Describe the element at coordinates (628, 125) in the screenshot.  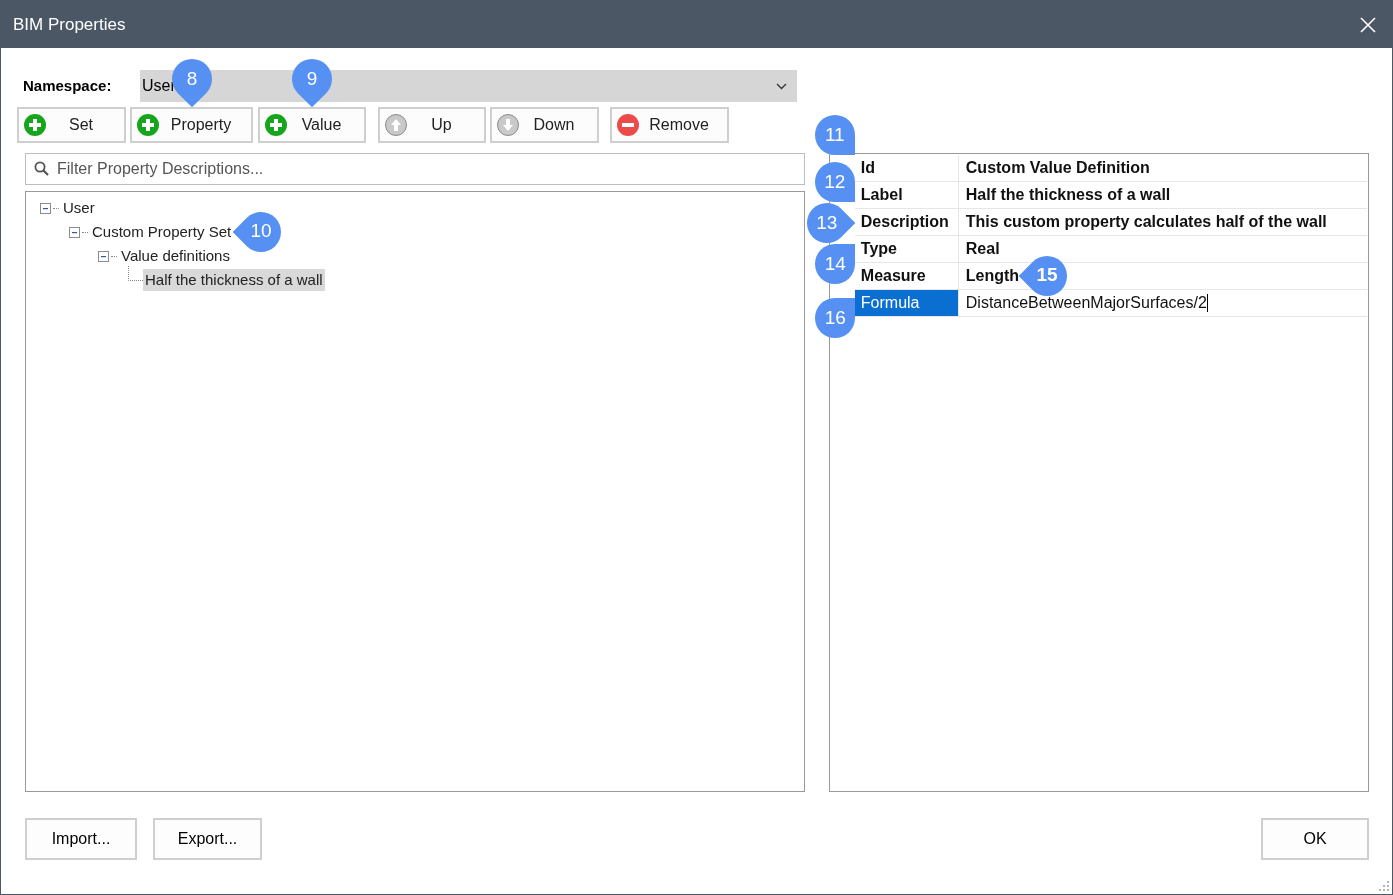
I see `minus-icon` at that location.